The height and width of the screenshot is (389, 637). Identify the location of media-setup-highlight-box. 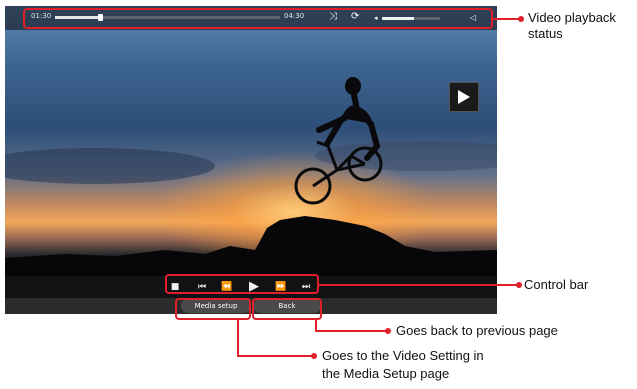
(213, 309).